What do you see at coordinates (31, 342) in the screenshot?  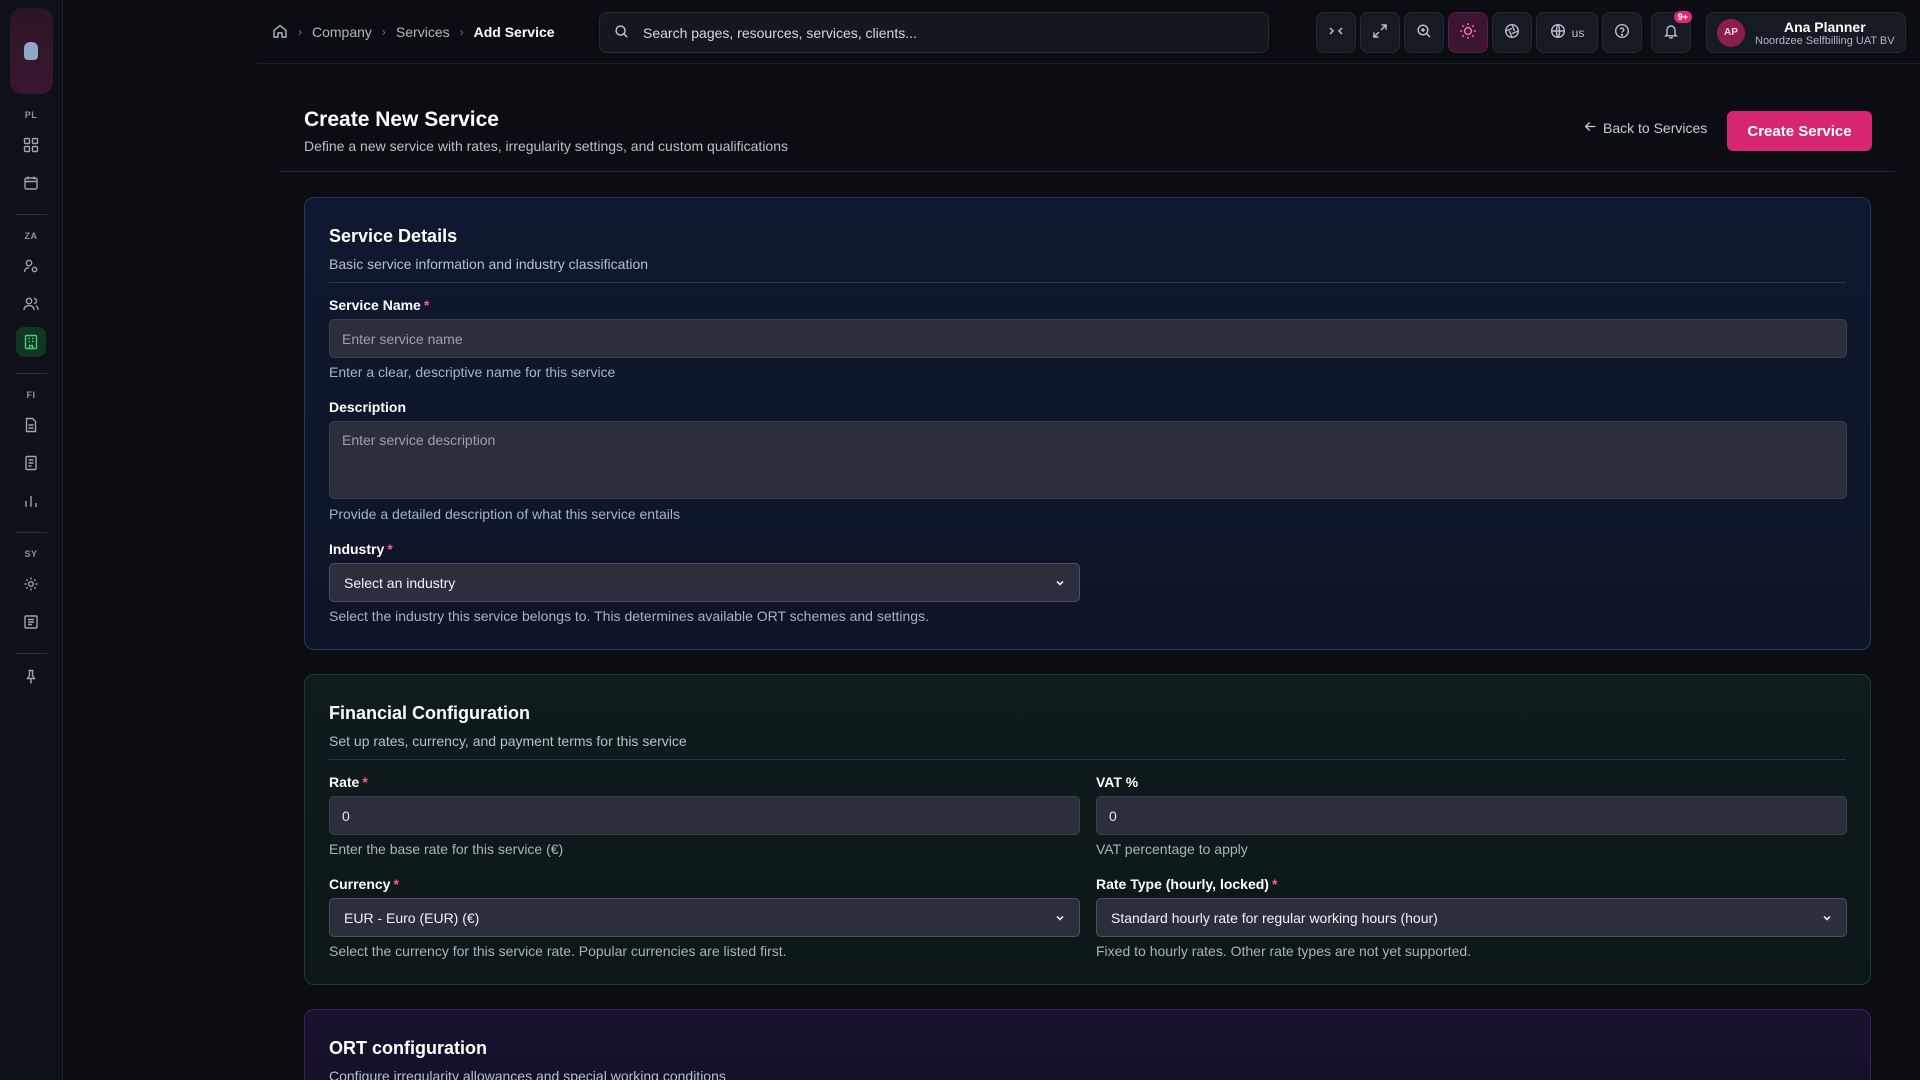 I see `services-building-icon` at bounding box center [31, 342].